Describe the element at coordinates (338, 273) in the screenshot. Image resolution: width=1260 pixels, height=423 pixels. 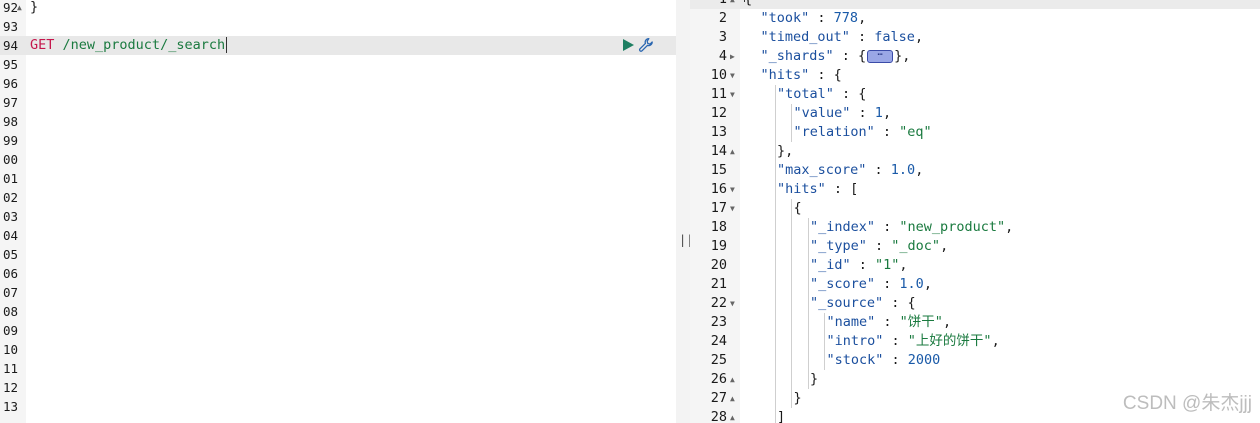
I see `request-line: 06` at that location.